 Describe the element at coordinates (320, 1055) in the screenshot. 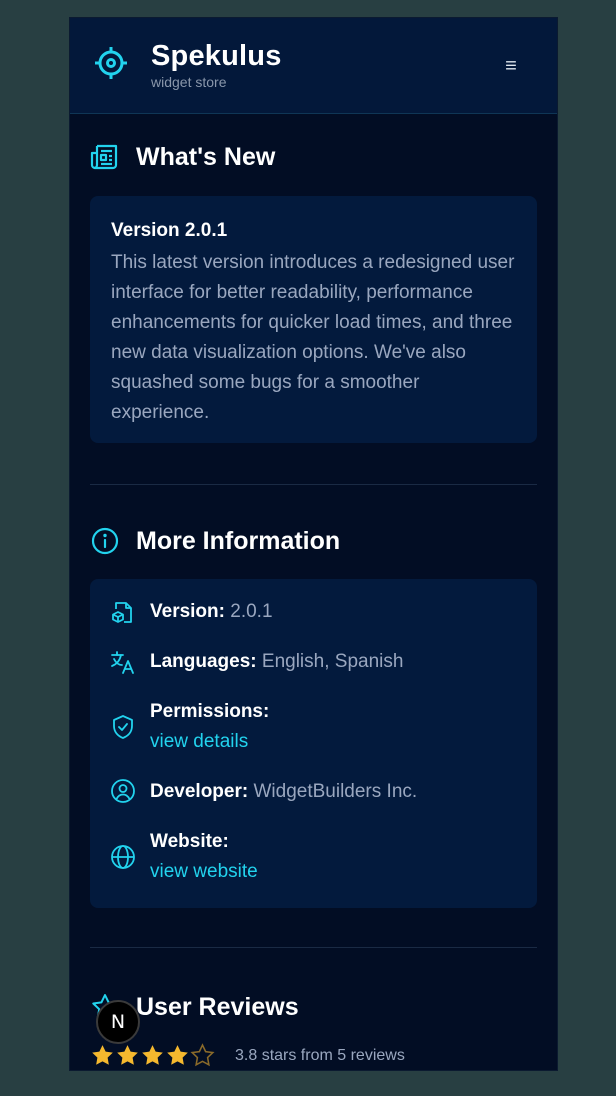

I see `rating-summary: 3.8 stars from 5 reviews` at that location.